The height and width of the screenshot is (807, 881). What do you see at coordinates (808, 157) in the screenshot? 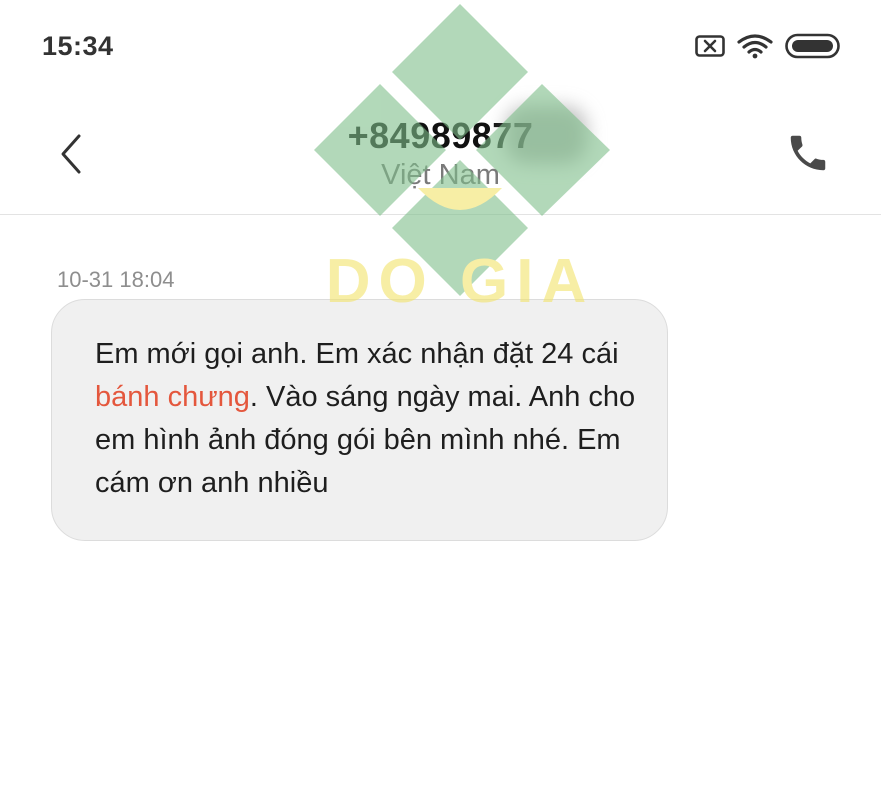
I see `phone-icon` at bounding box center [808, 157].